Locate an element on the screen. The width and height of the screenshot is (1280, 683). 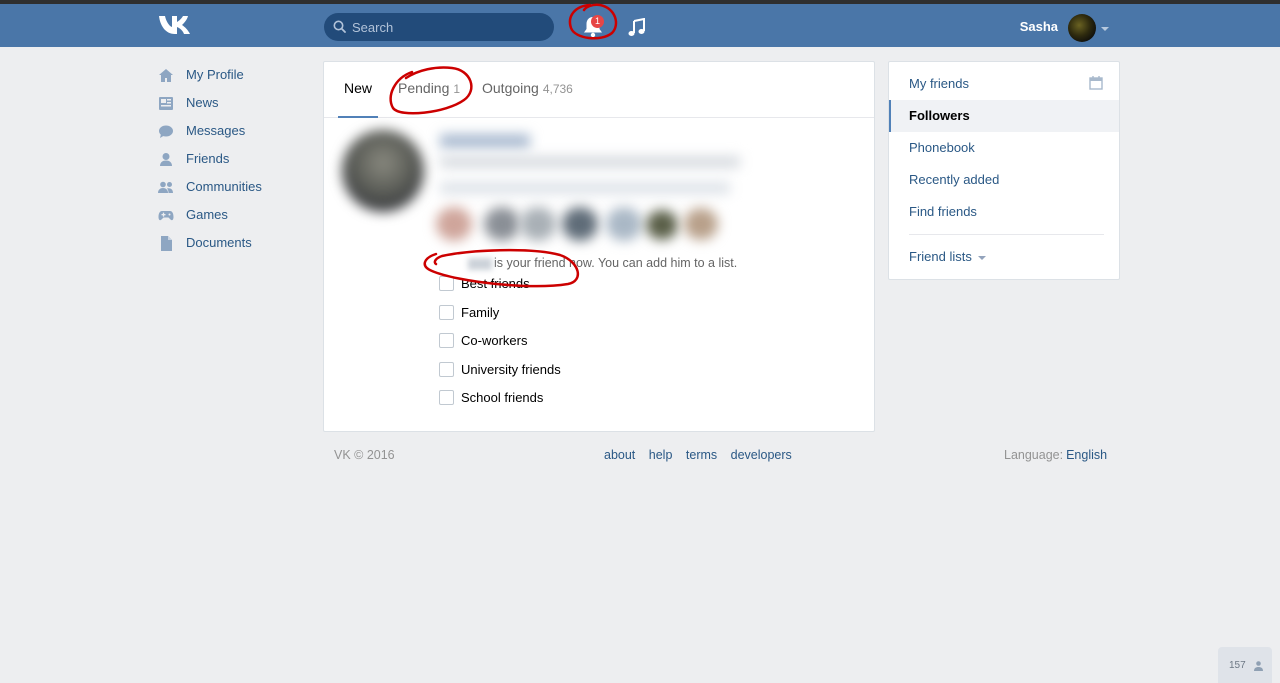
user-name: Sasha is located at coordinates (1034, 26).